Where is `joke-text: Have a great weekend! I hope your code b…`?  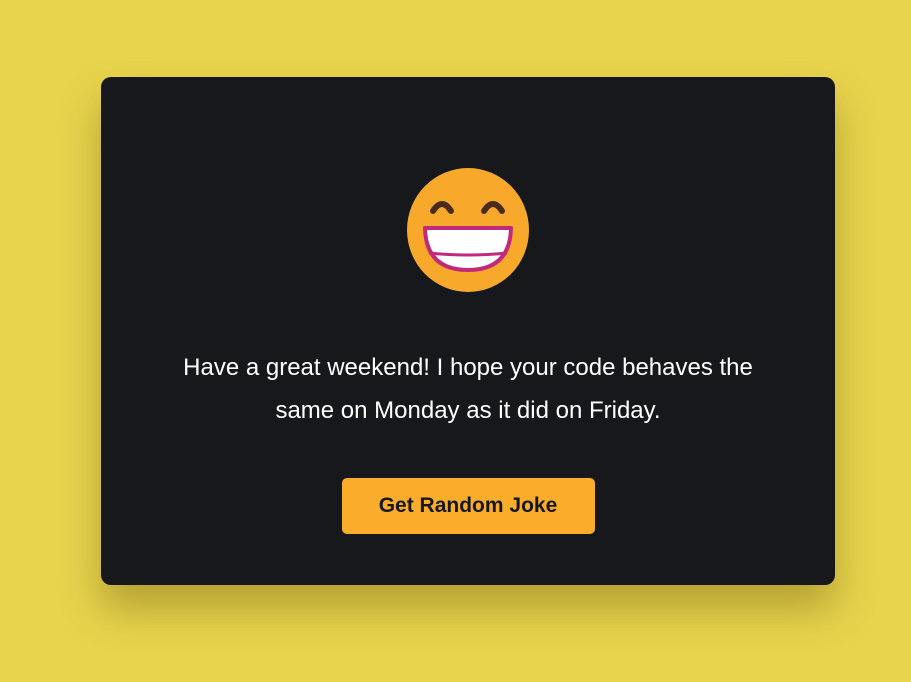 joke-text: Have a great weekend! I hope your code b… is located at coordinates (468, 389).